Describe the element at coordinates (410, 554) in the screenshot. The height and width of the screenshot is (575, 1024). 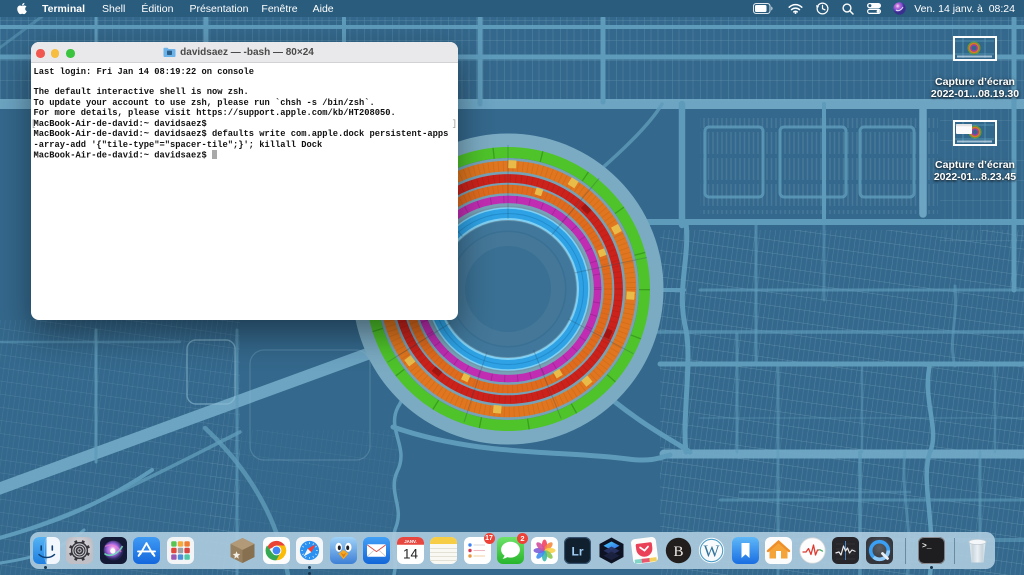
I see `svg-text: 14` at that location.